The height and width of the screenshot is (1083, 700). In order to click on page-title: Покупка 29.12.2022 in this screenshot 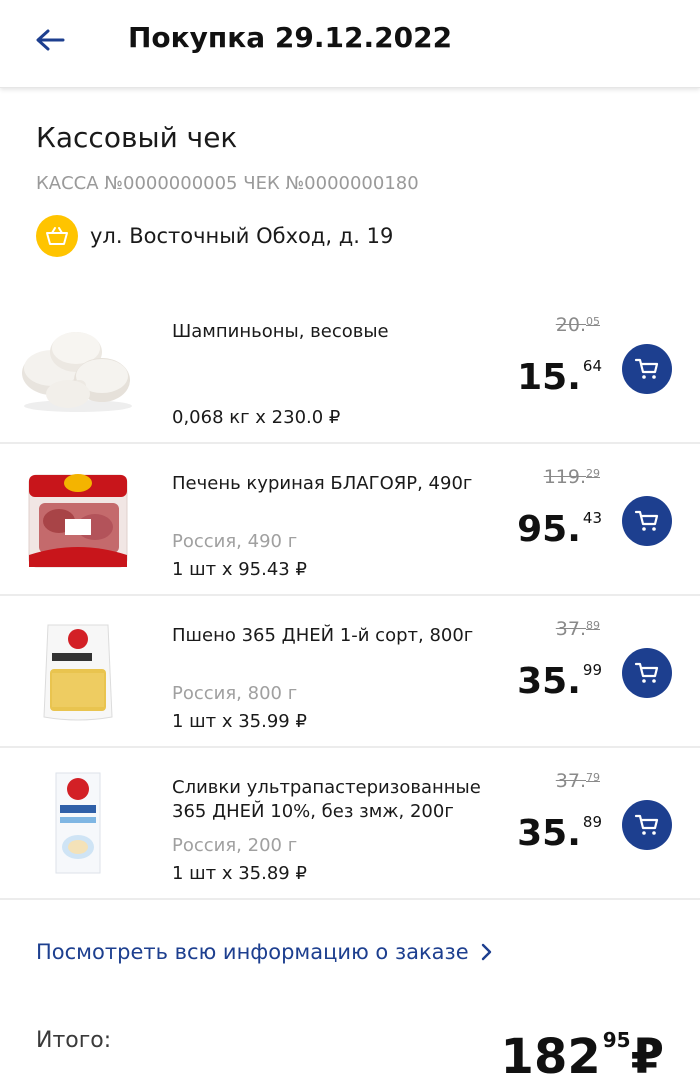, I will do `click(290, 37)`.